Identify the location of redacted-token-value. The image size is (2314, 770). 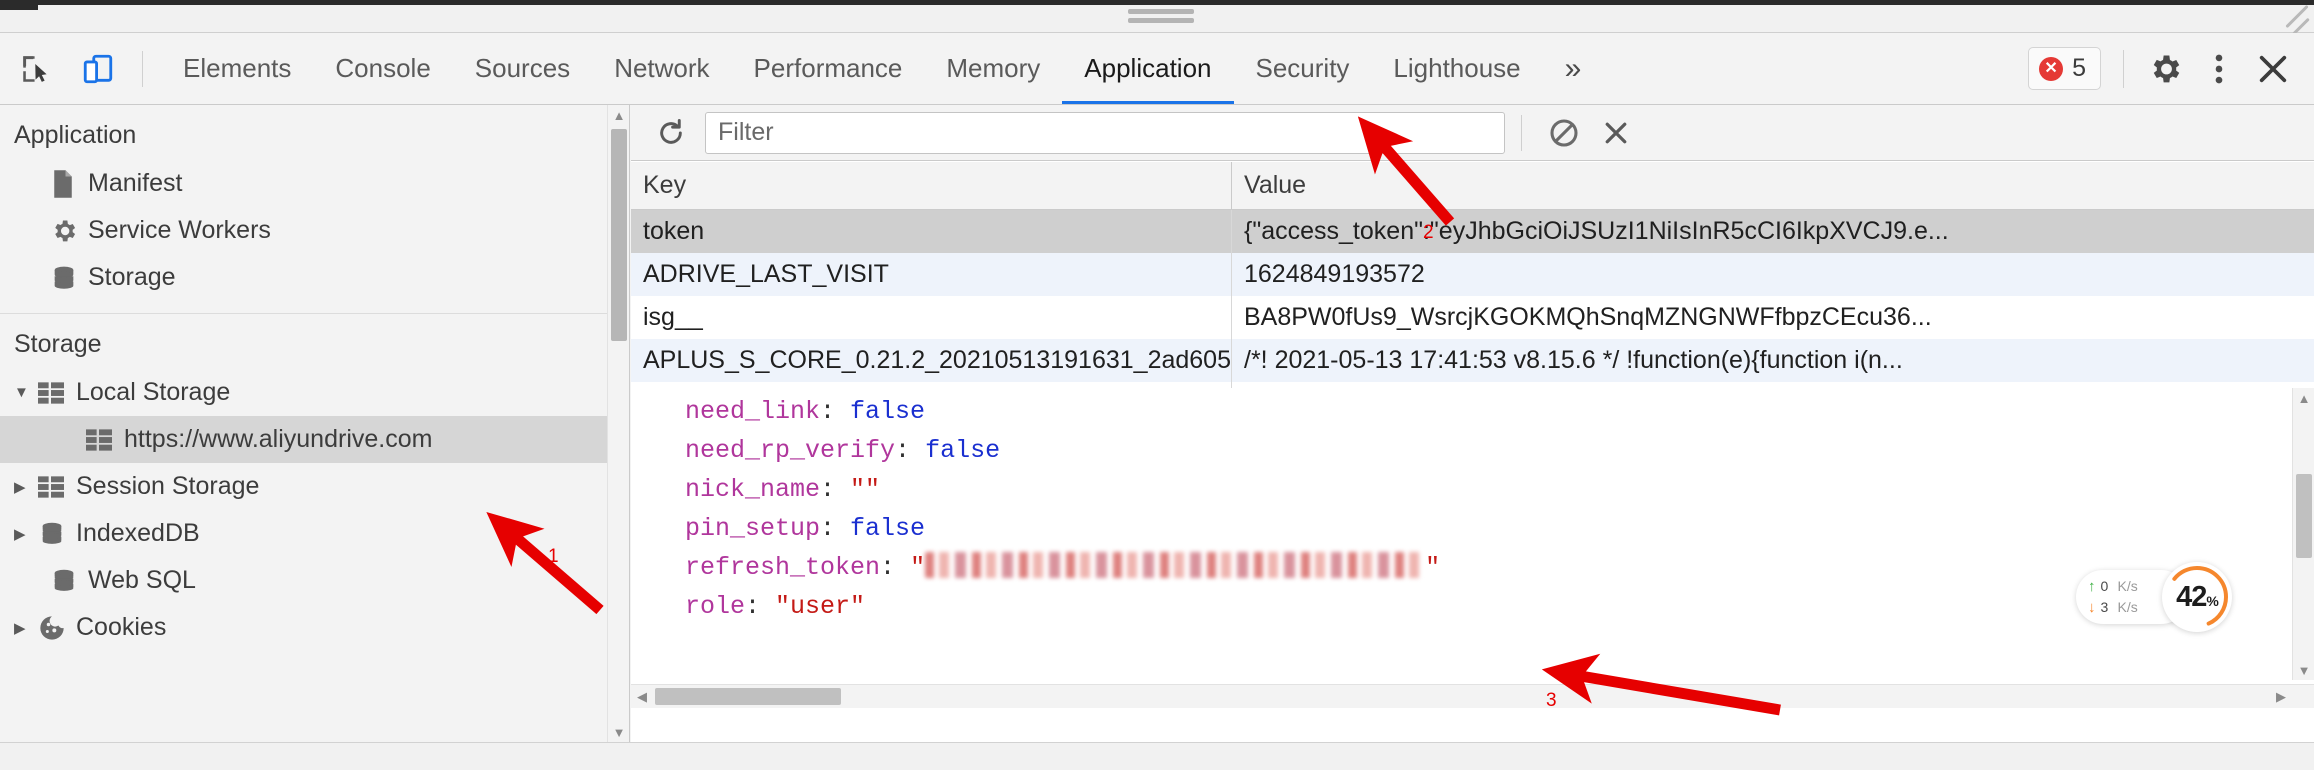
(1175, 565).